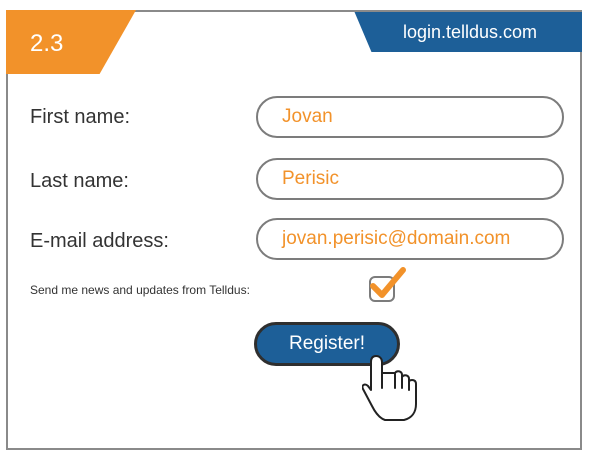  What do you see at coordinates (99, 241) in the screenshot?
I see `email-label: E-mail address:` at bounding box center [99, 241].